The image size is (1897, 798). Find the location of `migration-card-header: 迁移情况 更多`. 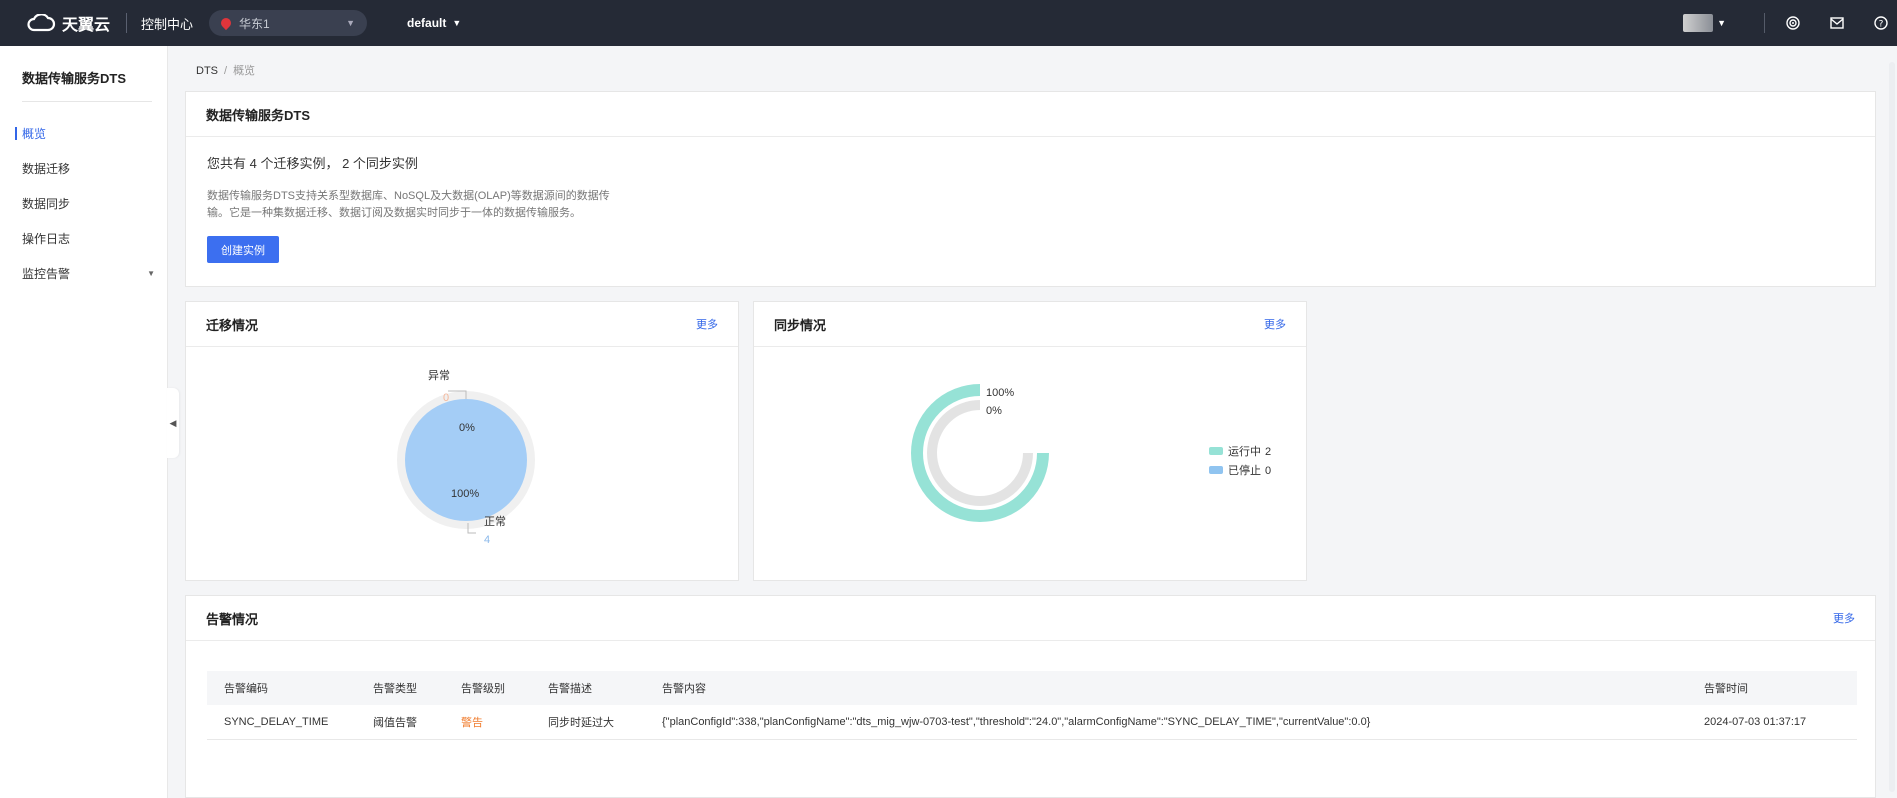

migration-card-header: 迁移情况 更多 is located at coordinates (462, 324).